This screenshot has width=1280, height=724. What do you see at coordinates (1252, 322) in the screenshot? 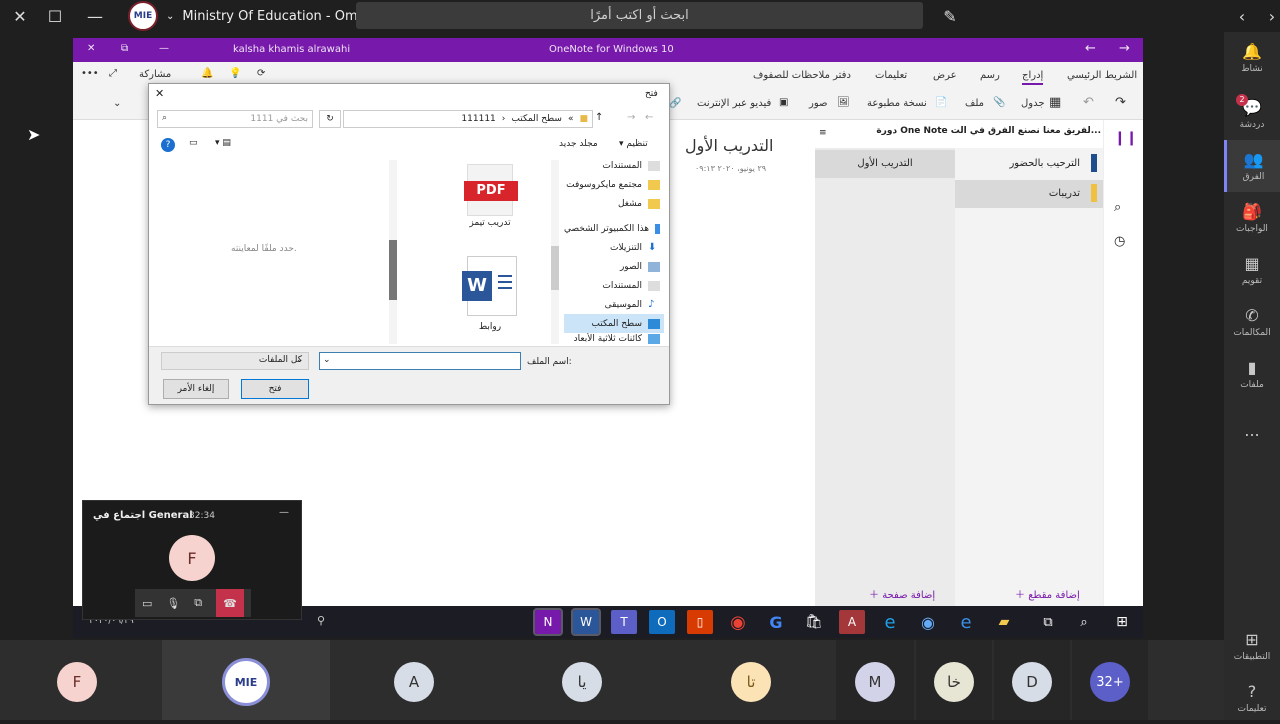
I see `rail-calls: ✆ المكالمات` at bounding box center [1252, 322].